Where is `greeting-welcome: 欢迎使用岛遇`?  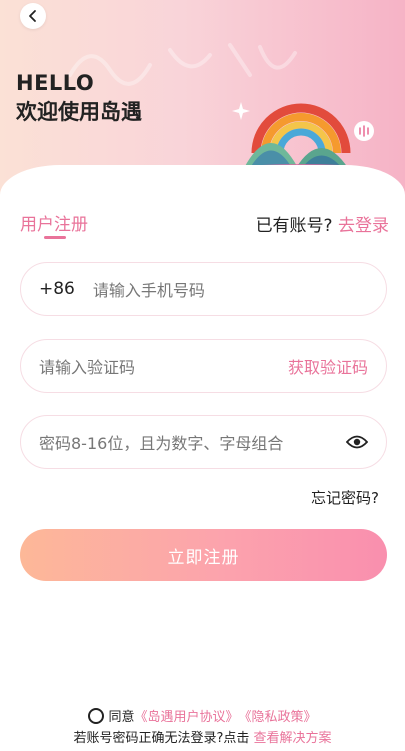
greeting-welcome: 欢迎使用岛遇 is located at coordinates (79, 112).